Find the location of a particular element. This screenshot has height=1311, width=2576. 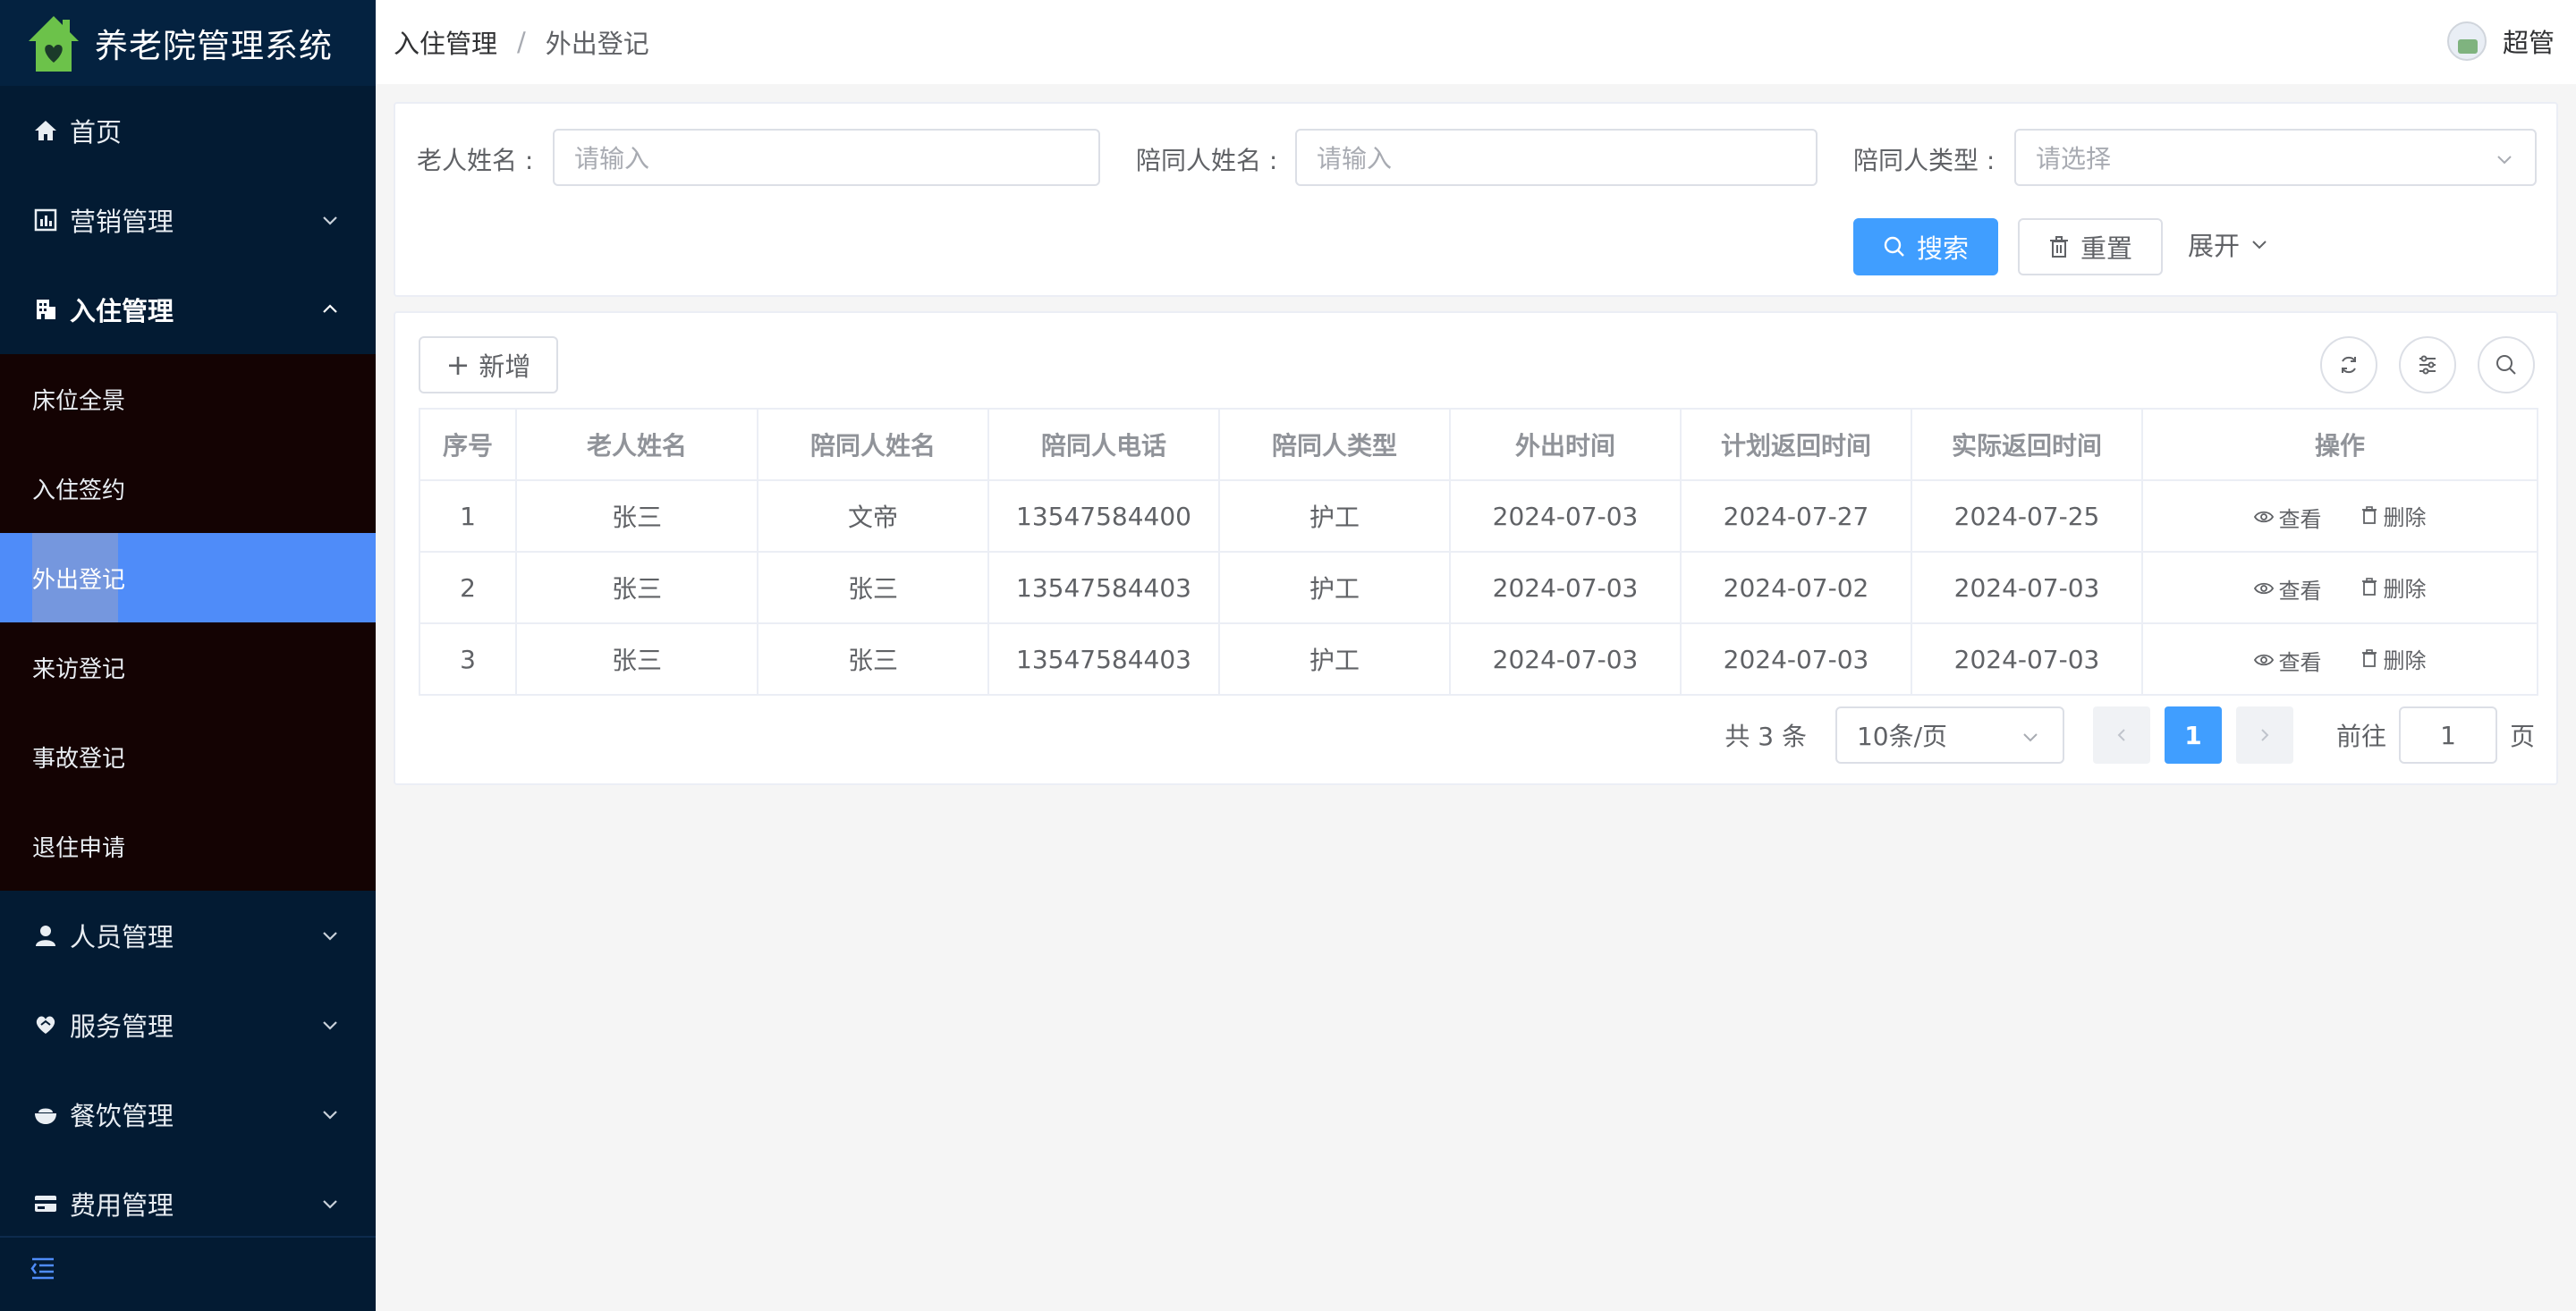

sidebar-item-visit-register: 来访登记 is located at coordinates (188, 667).